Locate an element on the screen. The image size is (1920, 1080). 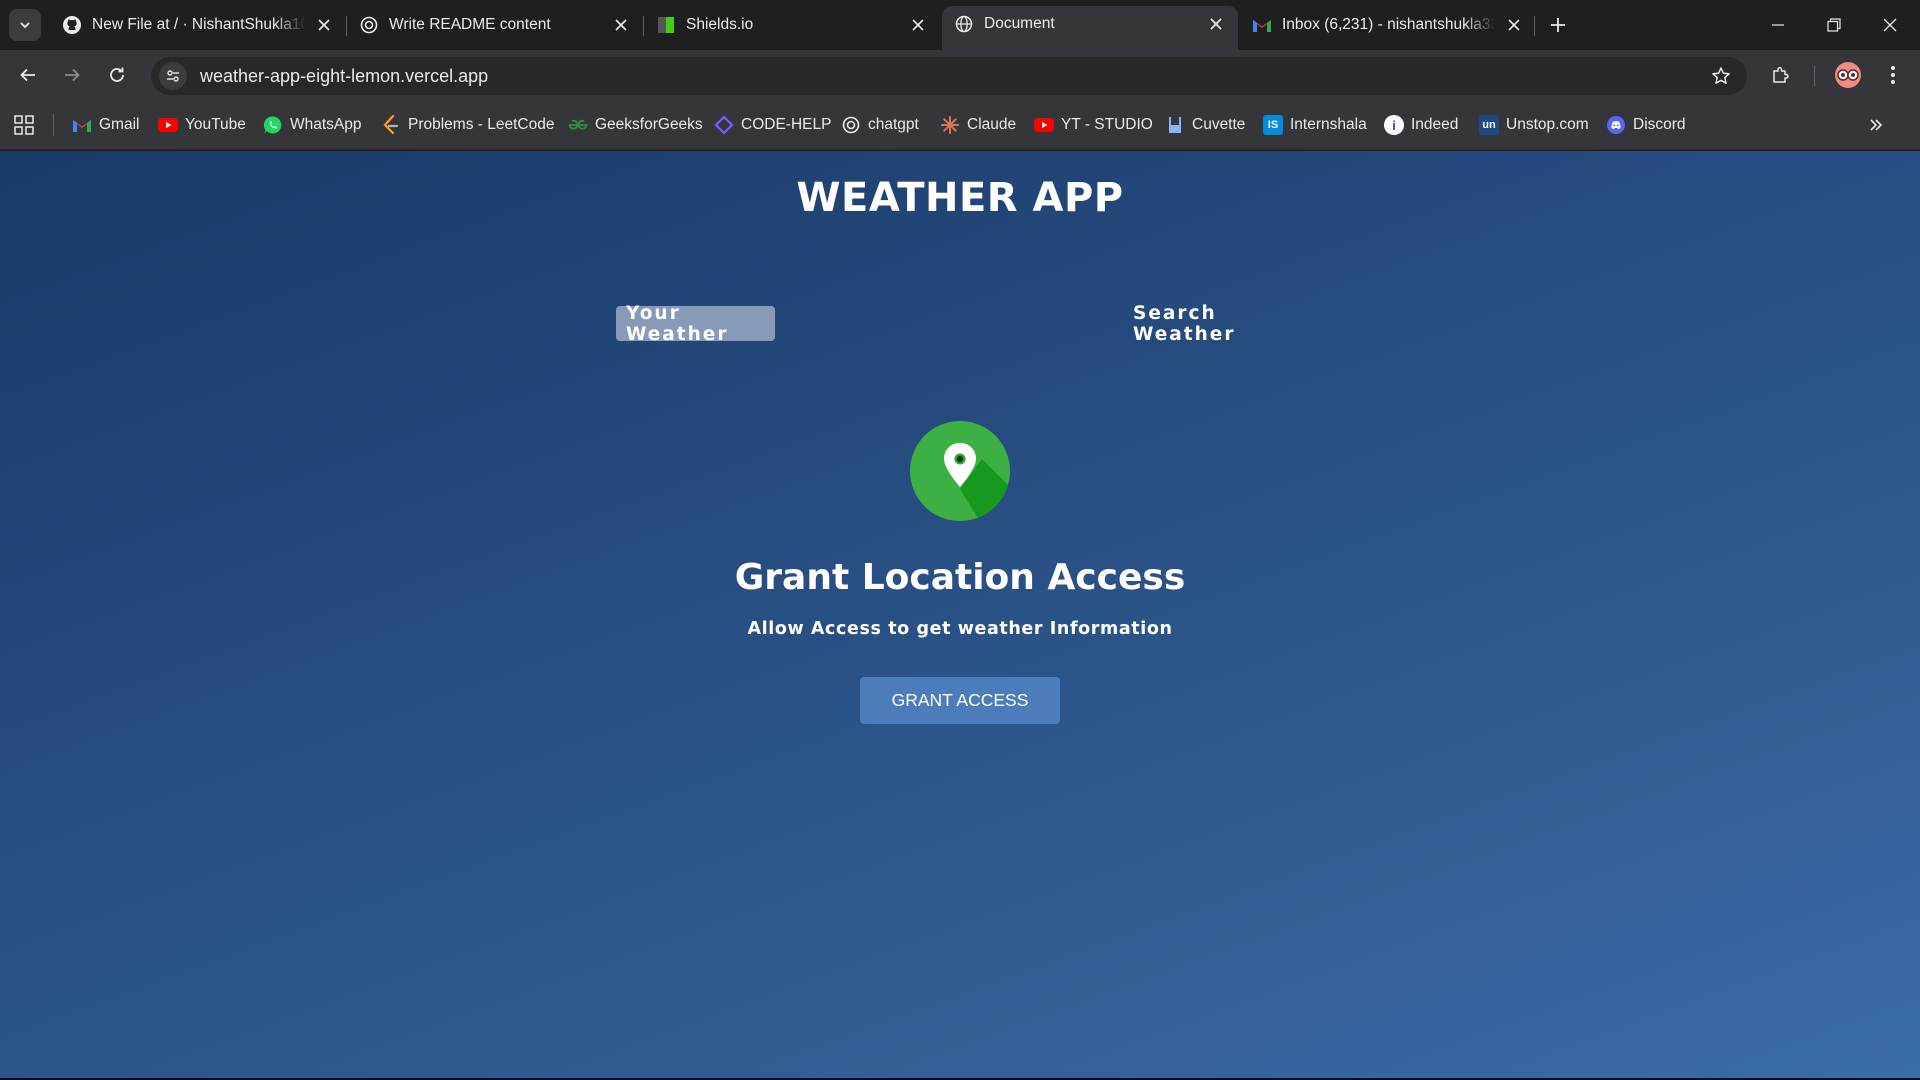
tab-title: Document is located at coordinates (1019, 23).